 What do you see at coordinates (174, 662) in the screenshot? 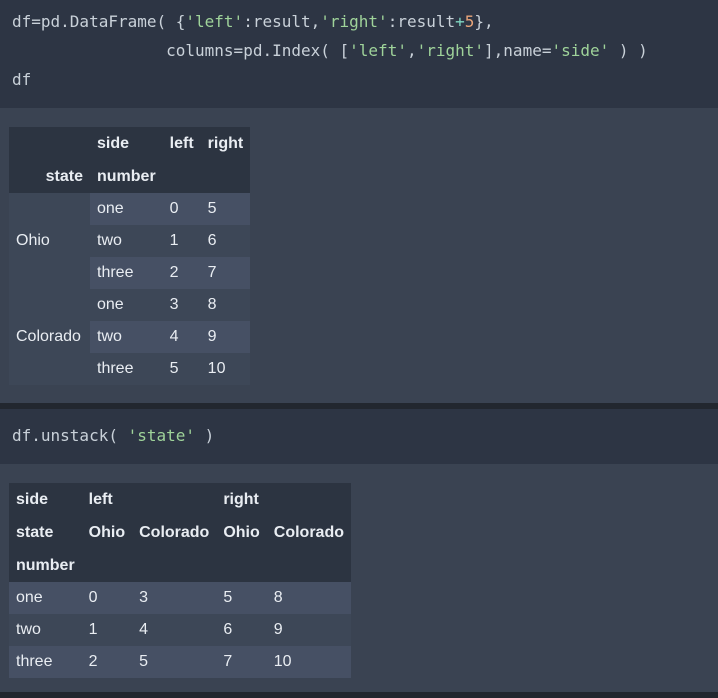
I see `value-left-colorado: 5` at bounding box center [174, 662].